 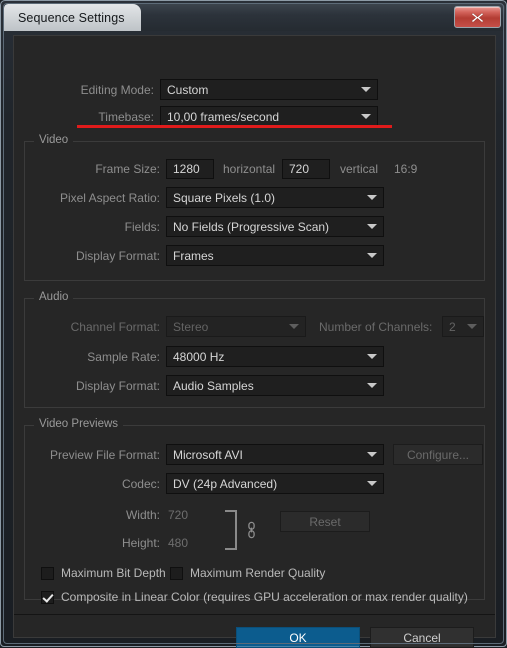 What do you see at coordinates (199, 356) in the screenshot?
I see `sample-rate-value: 48000 Hz` at bounding box center [199, 356].